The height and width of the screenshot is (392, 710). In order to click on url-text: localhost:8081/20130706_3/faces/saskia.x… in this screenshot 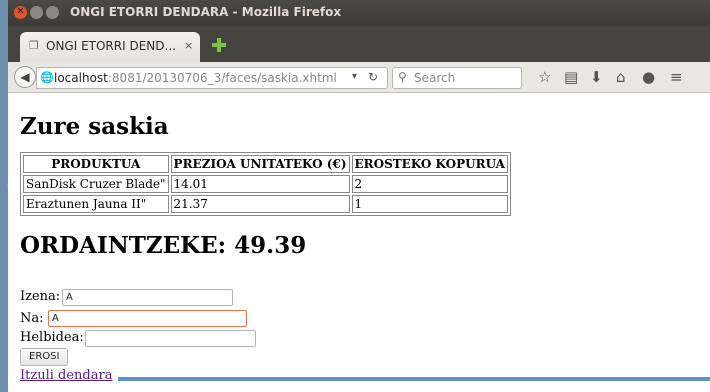, I will do `click(195, 78)`.